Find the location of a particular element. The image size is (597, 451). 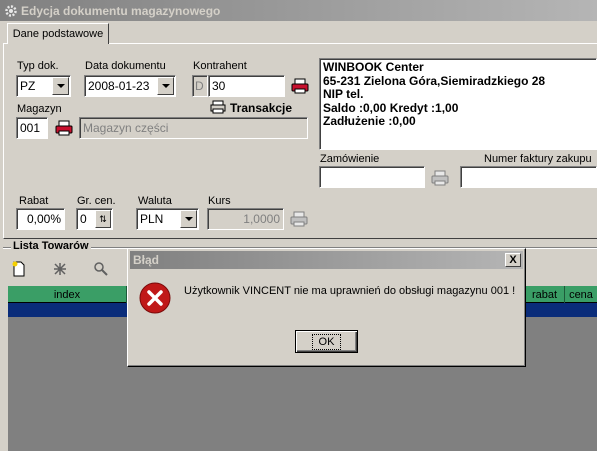

rabat-label: Rabat is located at coordinates (34, 201).